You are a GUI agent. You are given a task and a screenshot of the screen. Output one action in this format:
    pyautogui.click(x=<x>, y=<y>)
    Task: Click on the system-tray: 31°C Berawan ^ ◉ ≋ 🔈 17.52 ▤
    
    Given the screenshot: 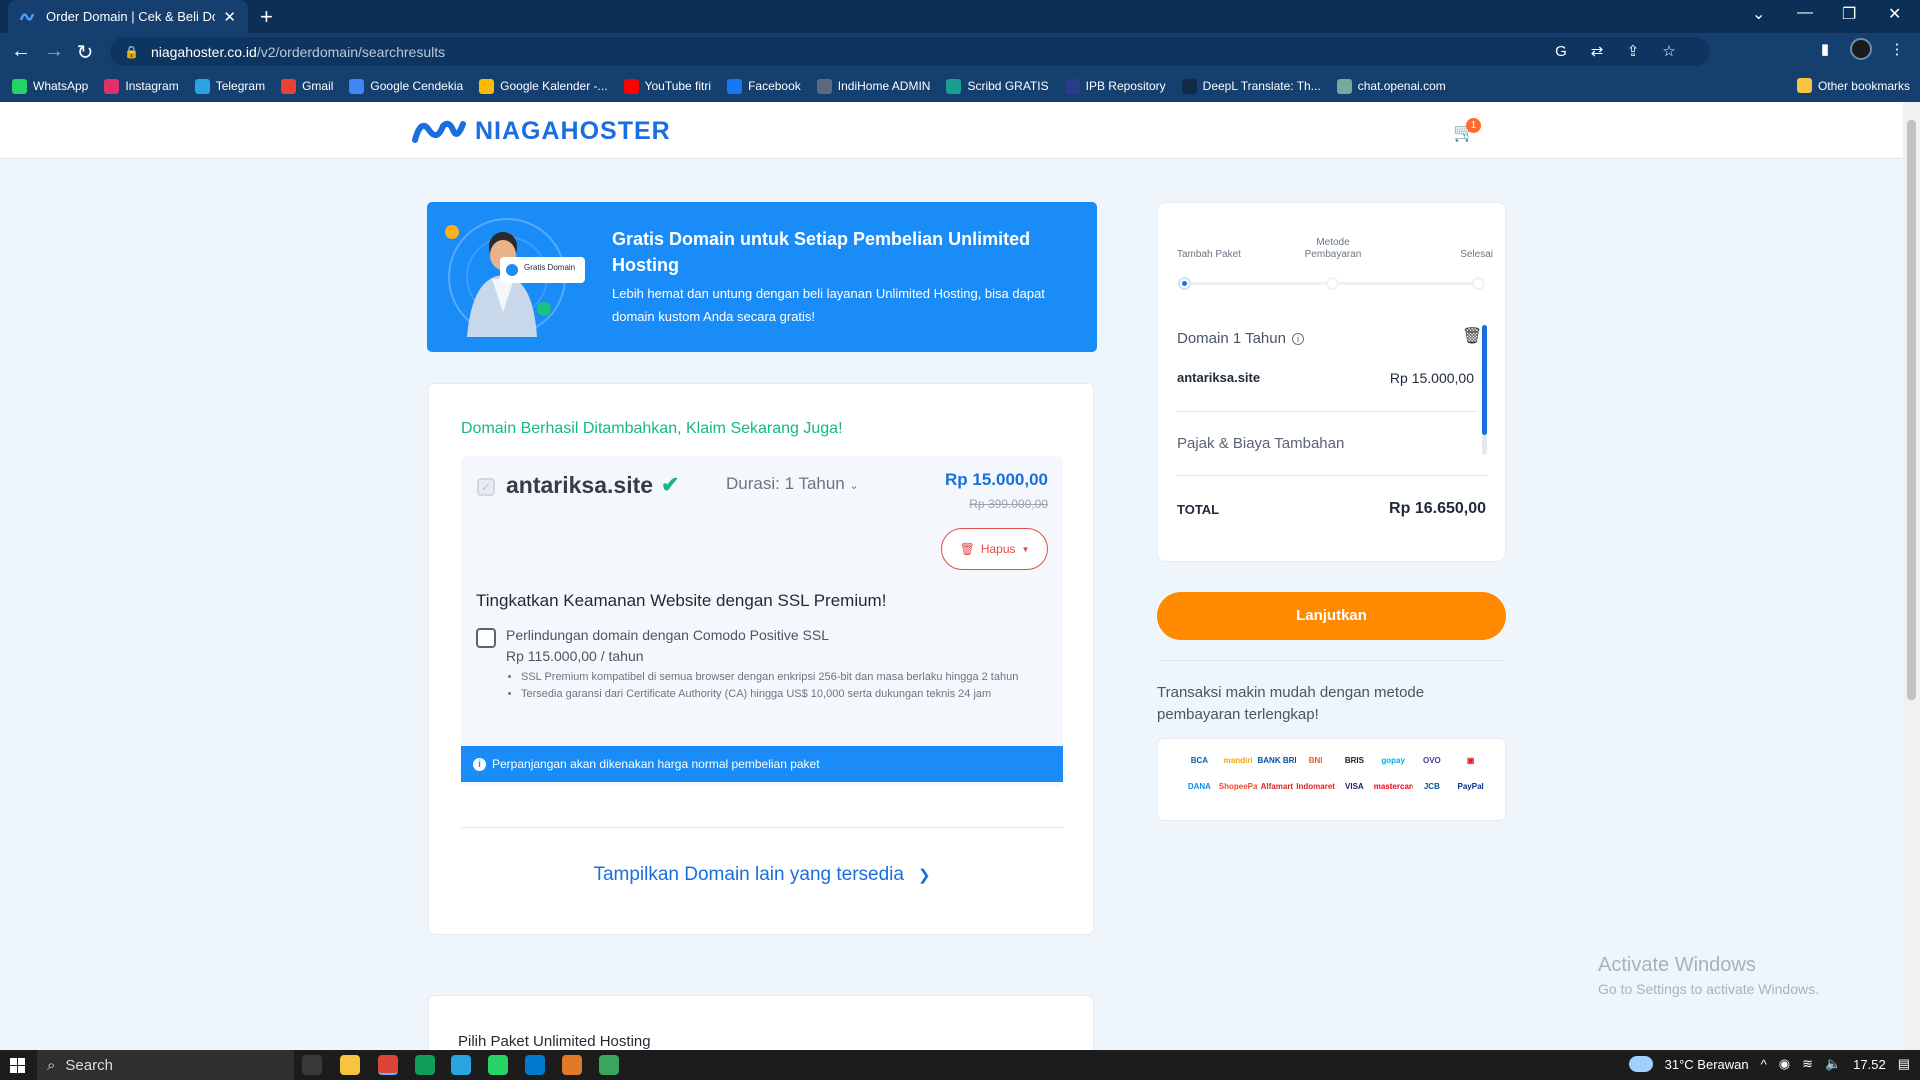 What is the action you would take?
    pyautogui.click(x=1769, y=1064)
    